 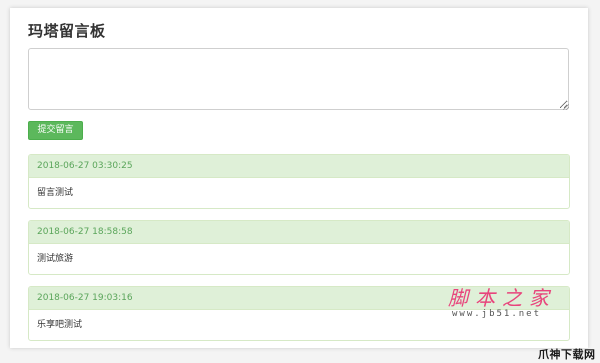 I want to click on message-timestamp: 2018-06-27 18:58:58, so click(x=299, y=232).